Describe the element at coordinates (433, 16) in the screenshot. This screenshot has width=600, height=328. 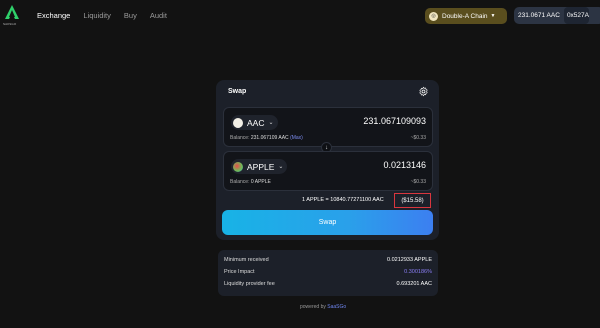
I see `chain-icon: ◎` at that location.